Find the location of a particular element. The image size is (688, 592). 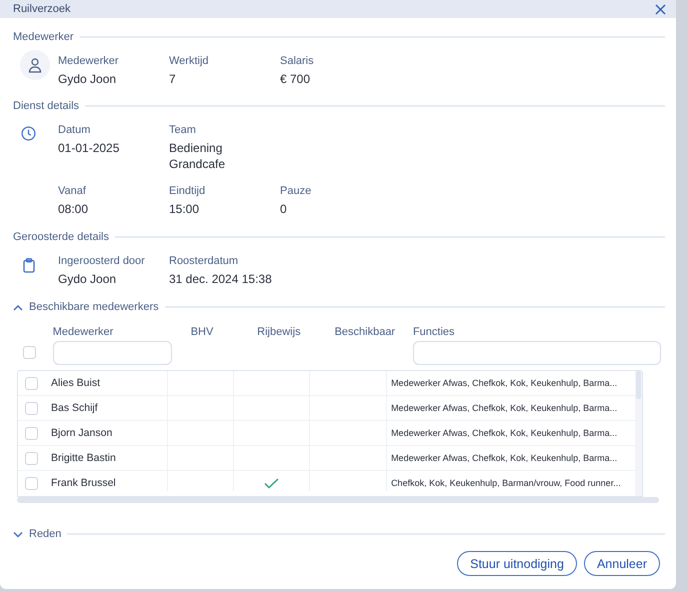

field-label: Ingeroosterd door is located at coordinates (102, 261).